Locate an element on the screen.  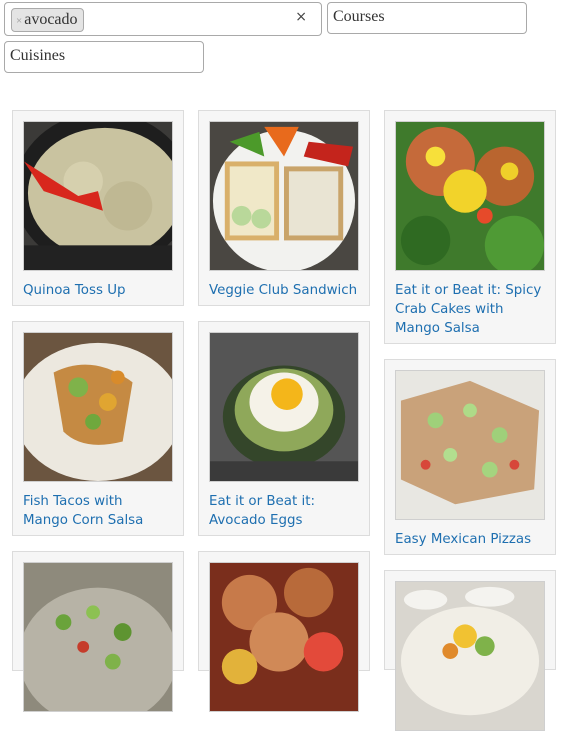
fish-tacos-photo is located at coordinates (98, 407).